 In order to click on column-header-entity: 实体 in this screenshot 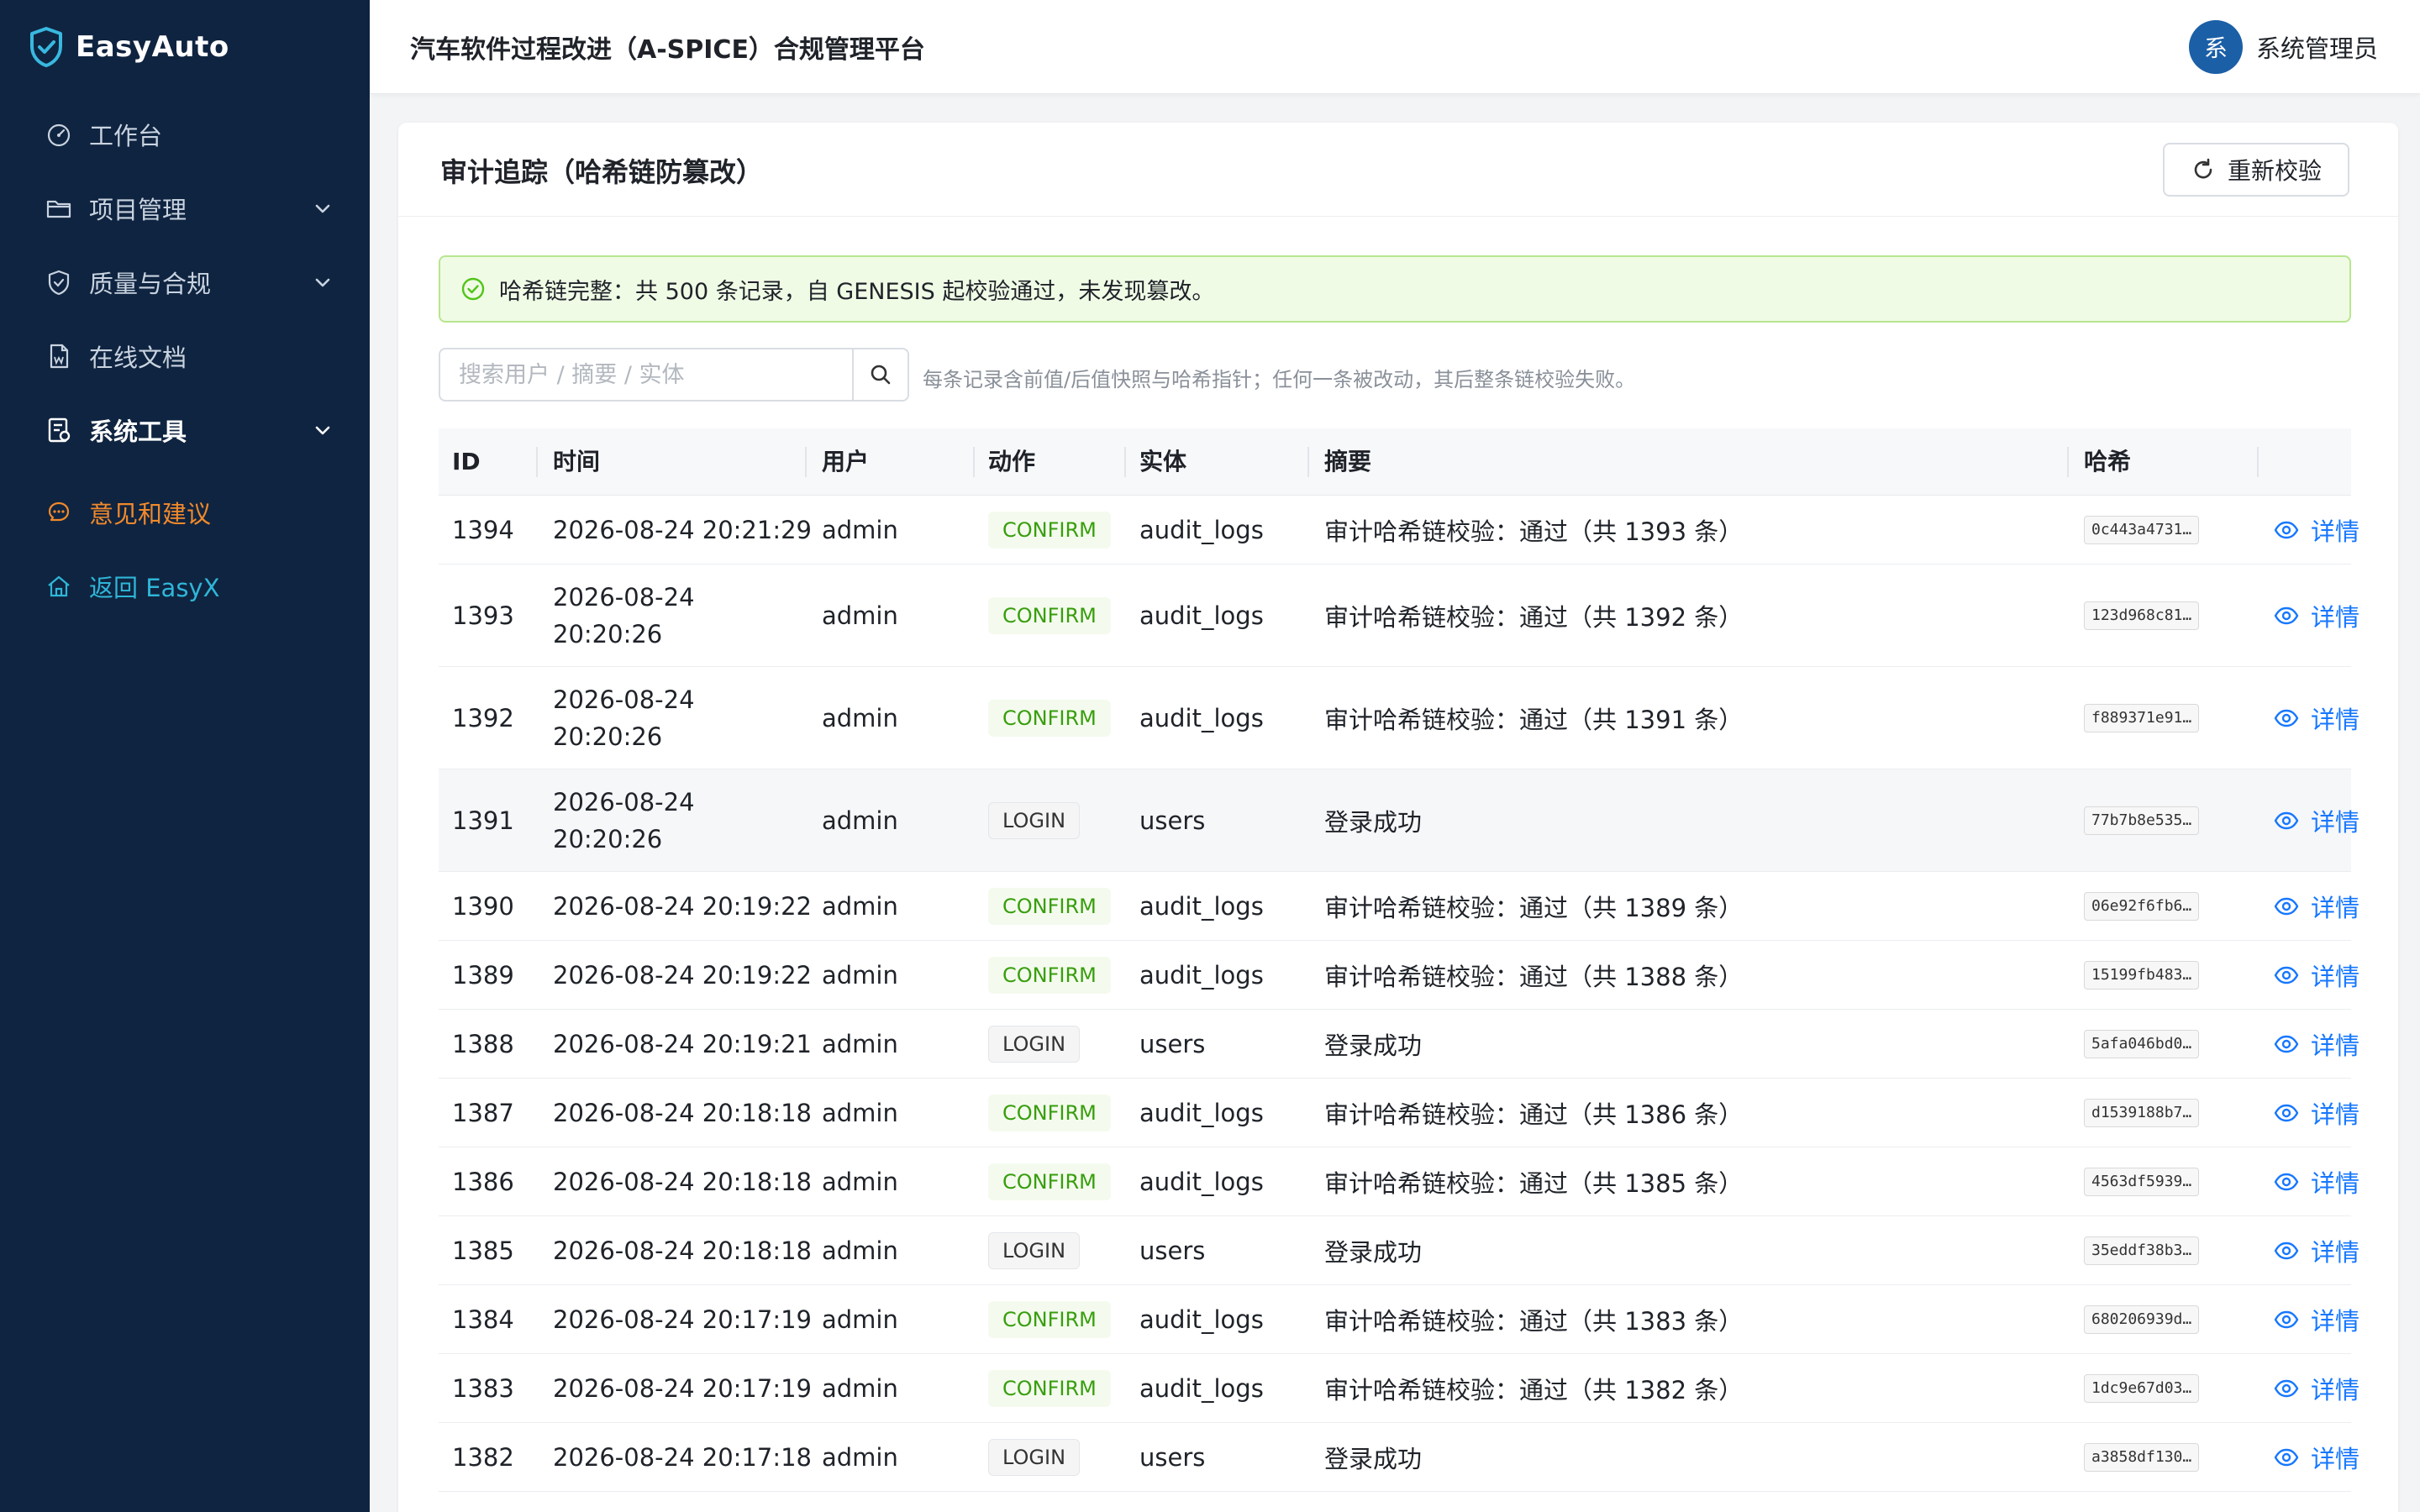, I will do `click(1163, 462)`.